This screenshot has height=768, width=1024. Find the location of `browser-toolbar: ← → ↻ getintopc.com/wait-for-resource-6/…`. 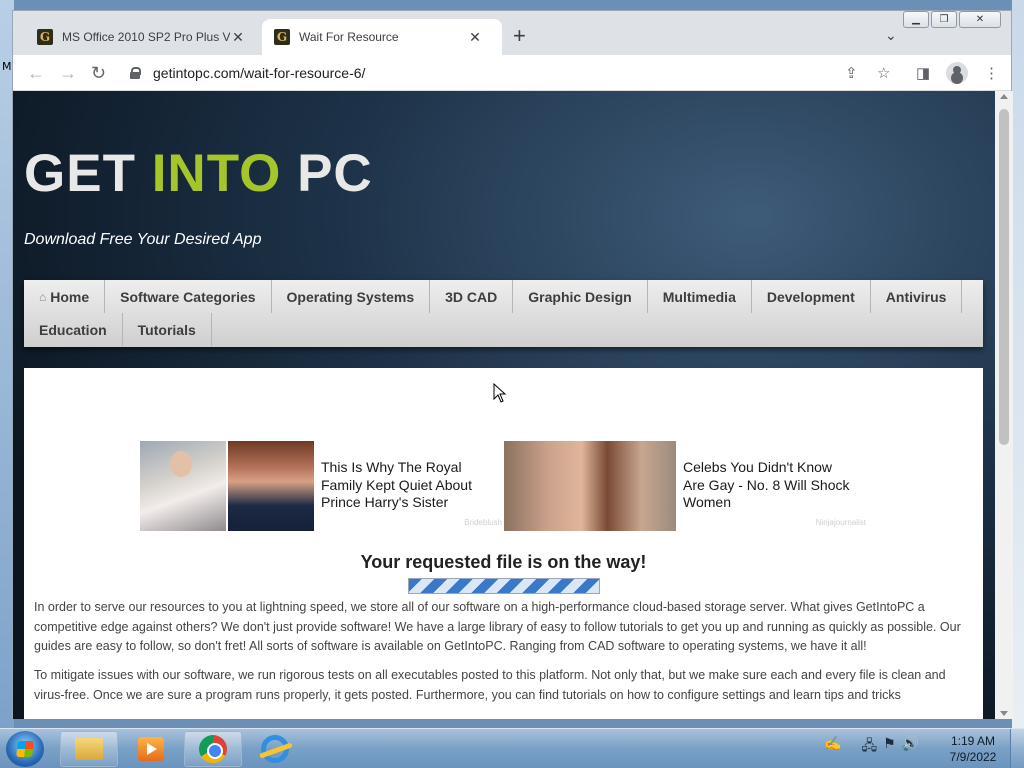

browser-toolbar: ← → ↻ getintopc.com/wait-for-resource-6/… is located at coordinates (512, 73).